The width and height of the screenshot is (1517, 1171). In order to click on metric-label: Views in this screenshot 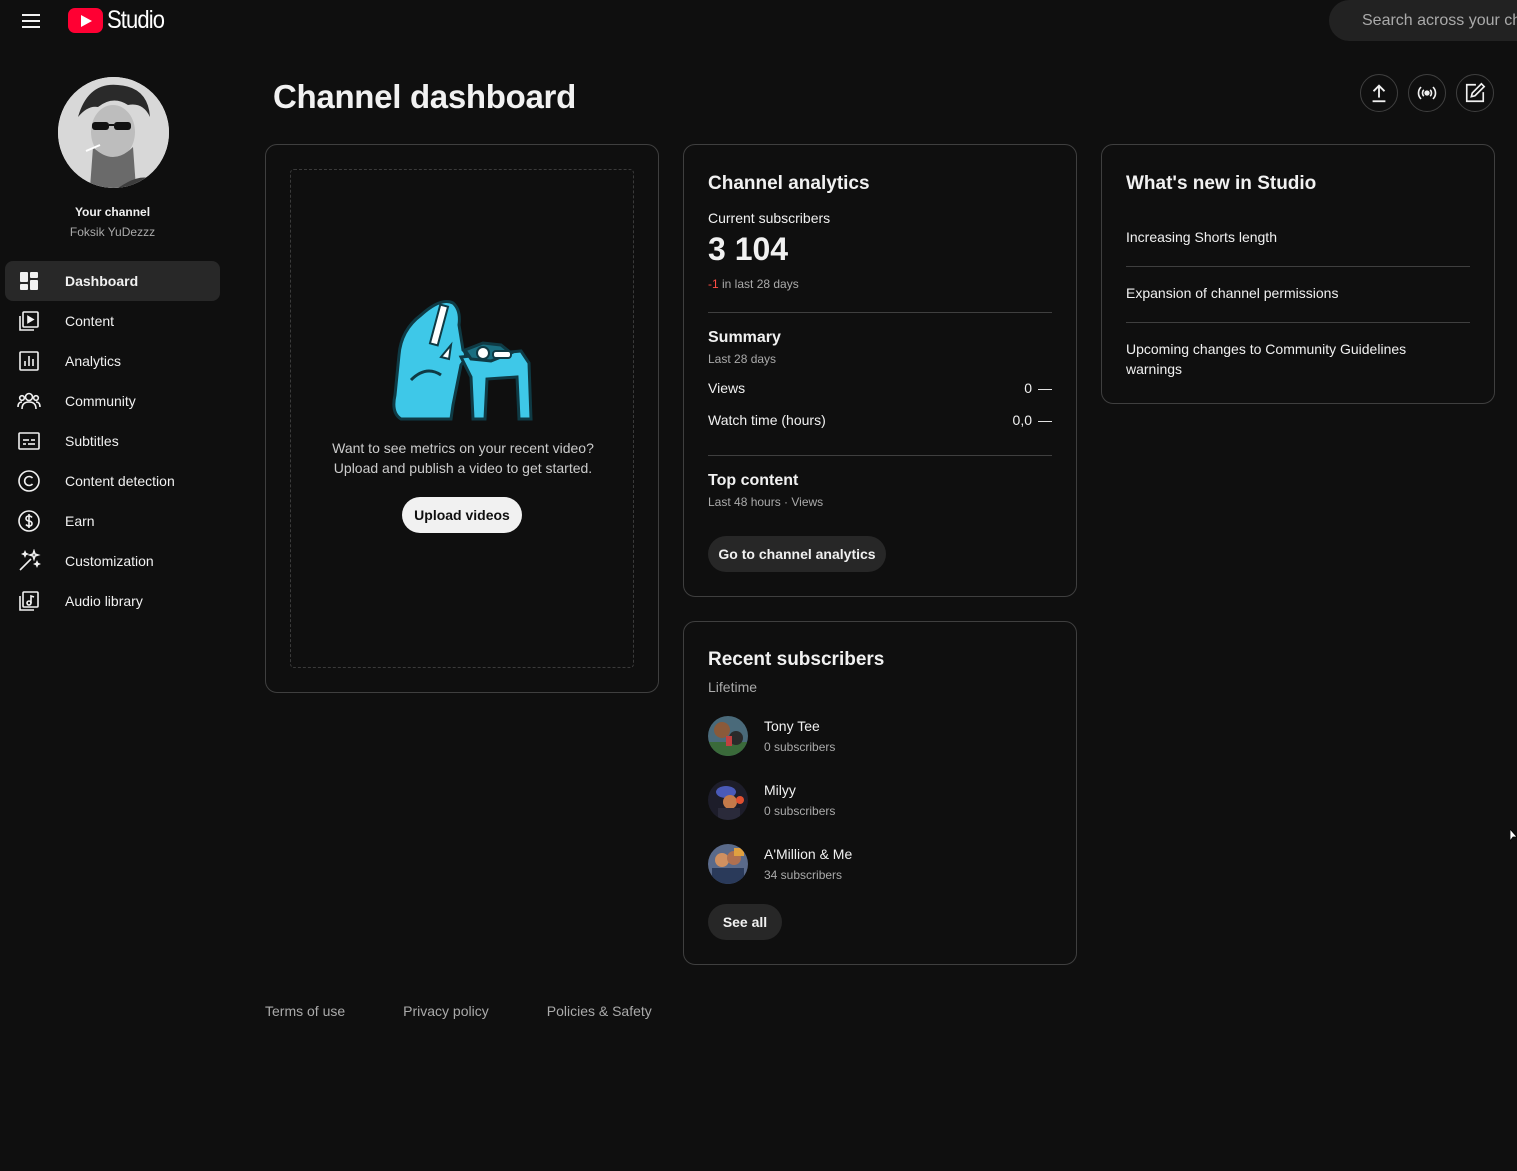, I will do `click(727, 388)`.